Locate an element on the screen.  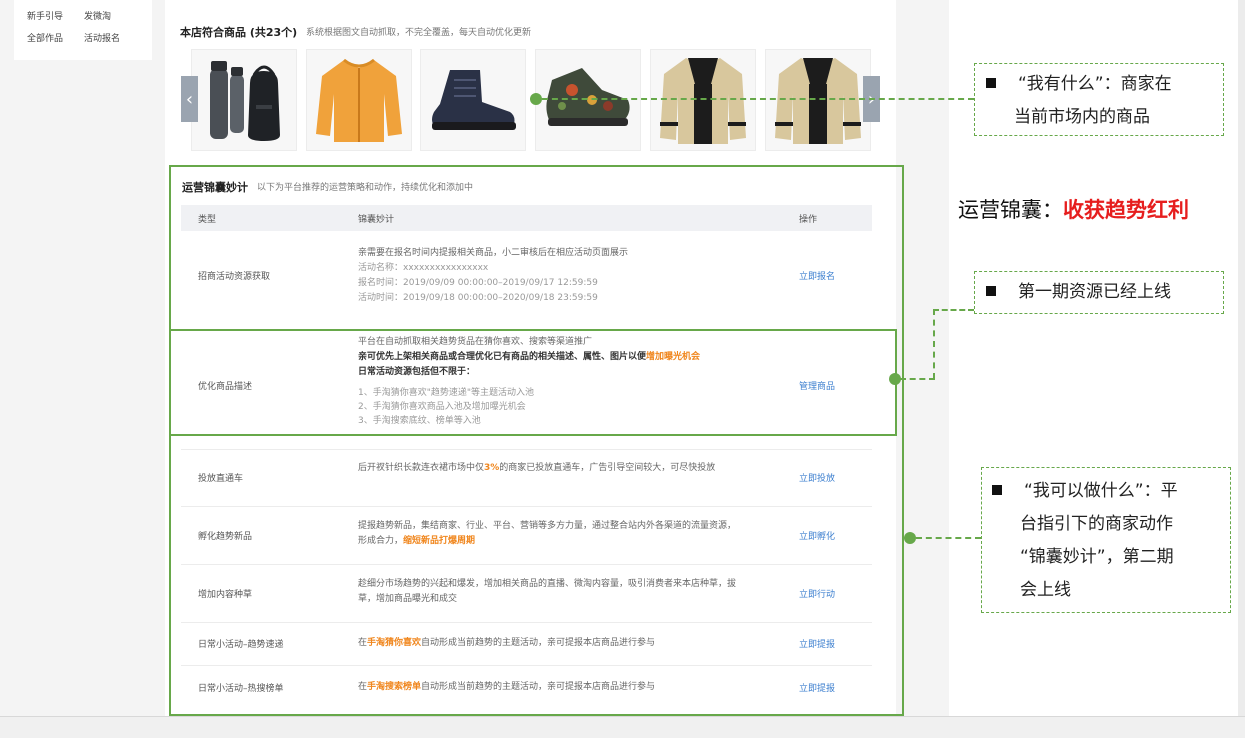
callout-line: “锦囊妙计”，第二期 is located at coordinates (1097, 557).